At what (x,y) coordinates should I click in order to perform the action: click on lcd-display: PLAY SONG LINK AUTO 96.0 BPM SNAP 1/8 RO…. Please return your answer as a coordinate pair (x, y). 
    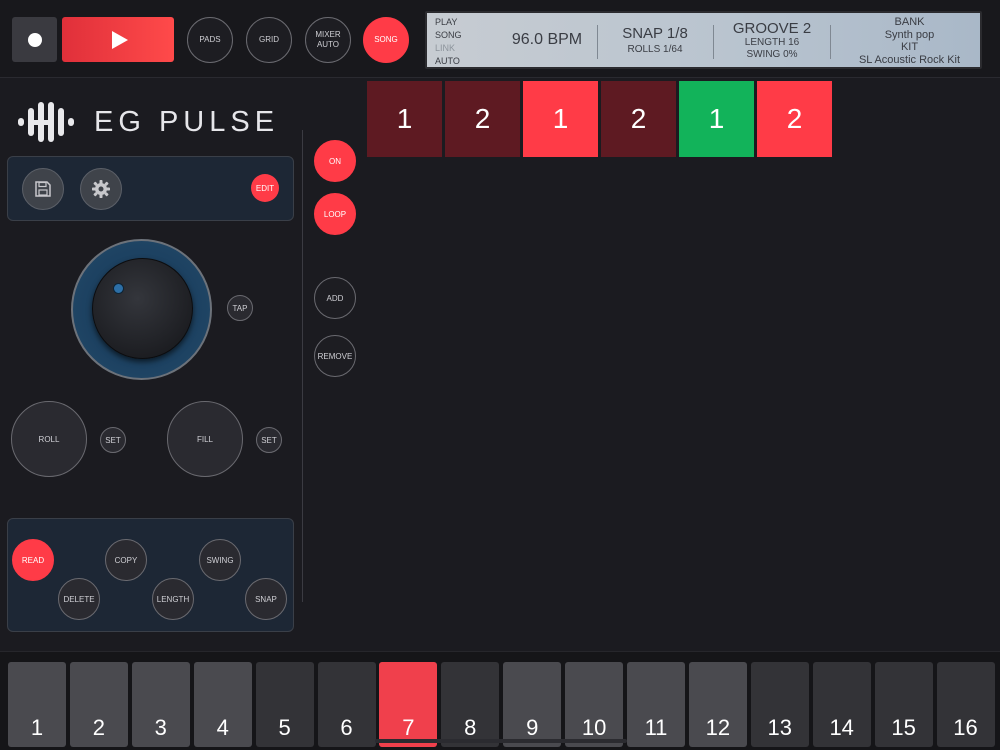
    Looking at the image, I should click on (703, 40).